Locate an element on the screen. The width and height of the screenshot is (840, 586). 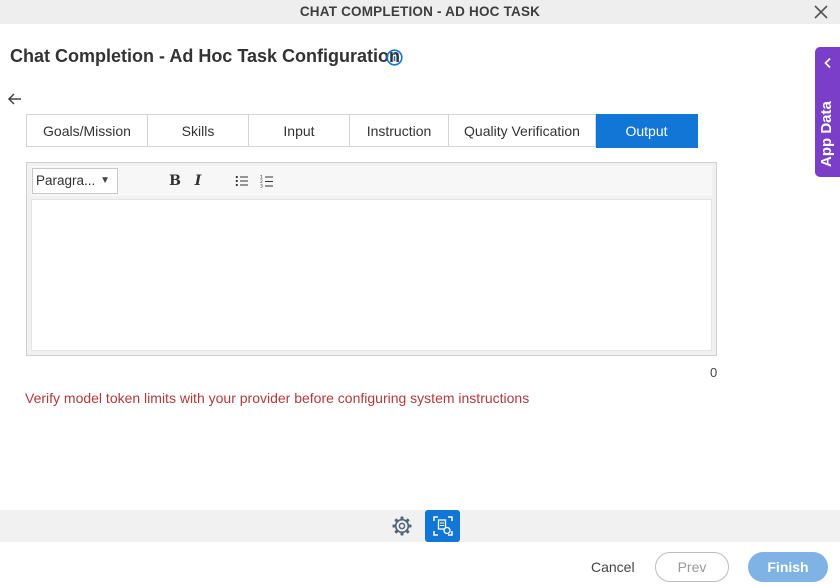
back-button is located at coordinates (15, 99).